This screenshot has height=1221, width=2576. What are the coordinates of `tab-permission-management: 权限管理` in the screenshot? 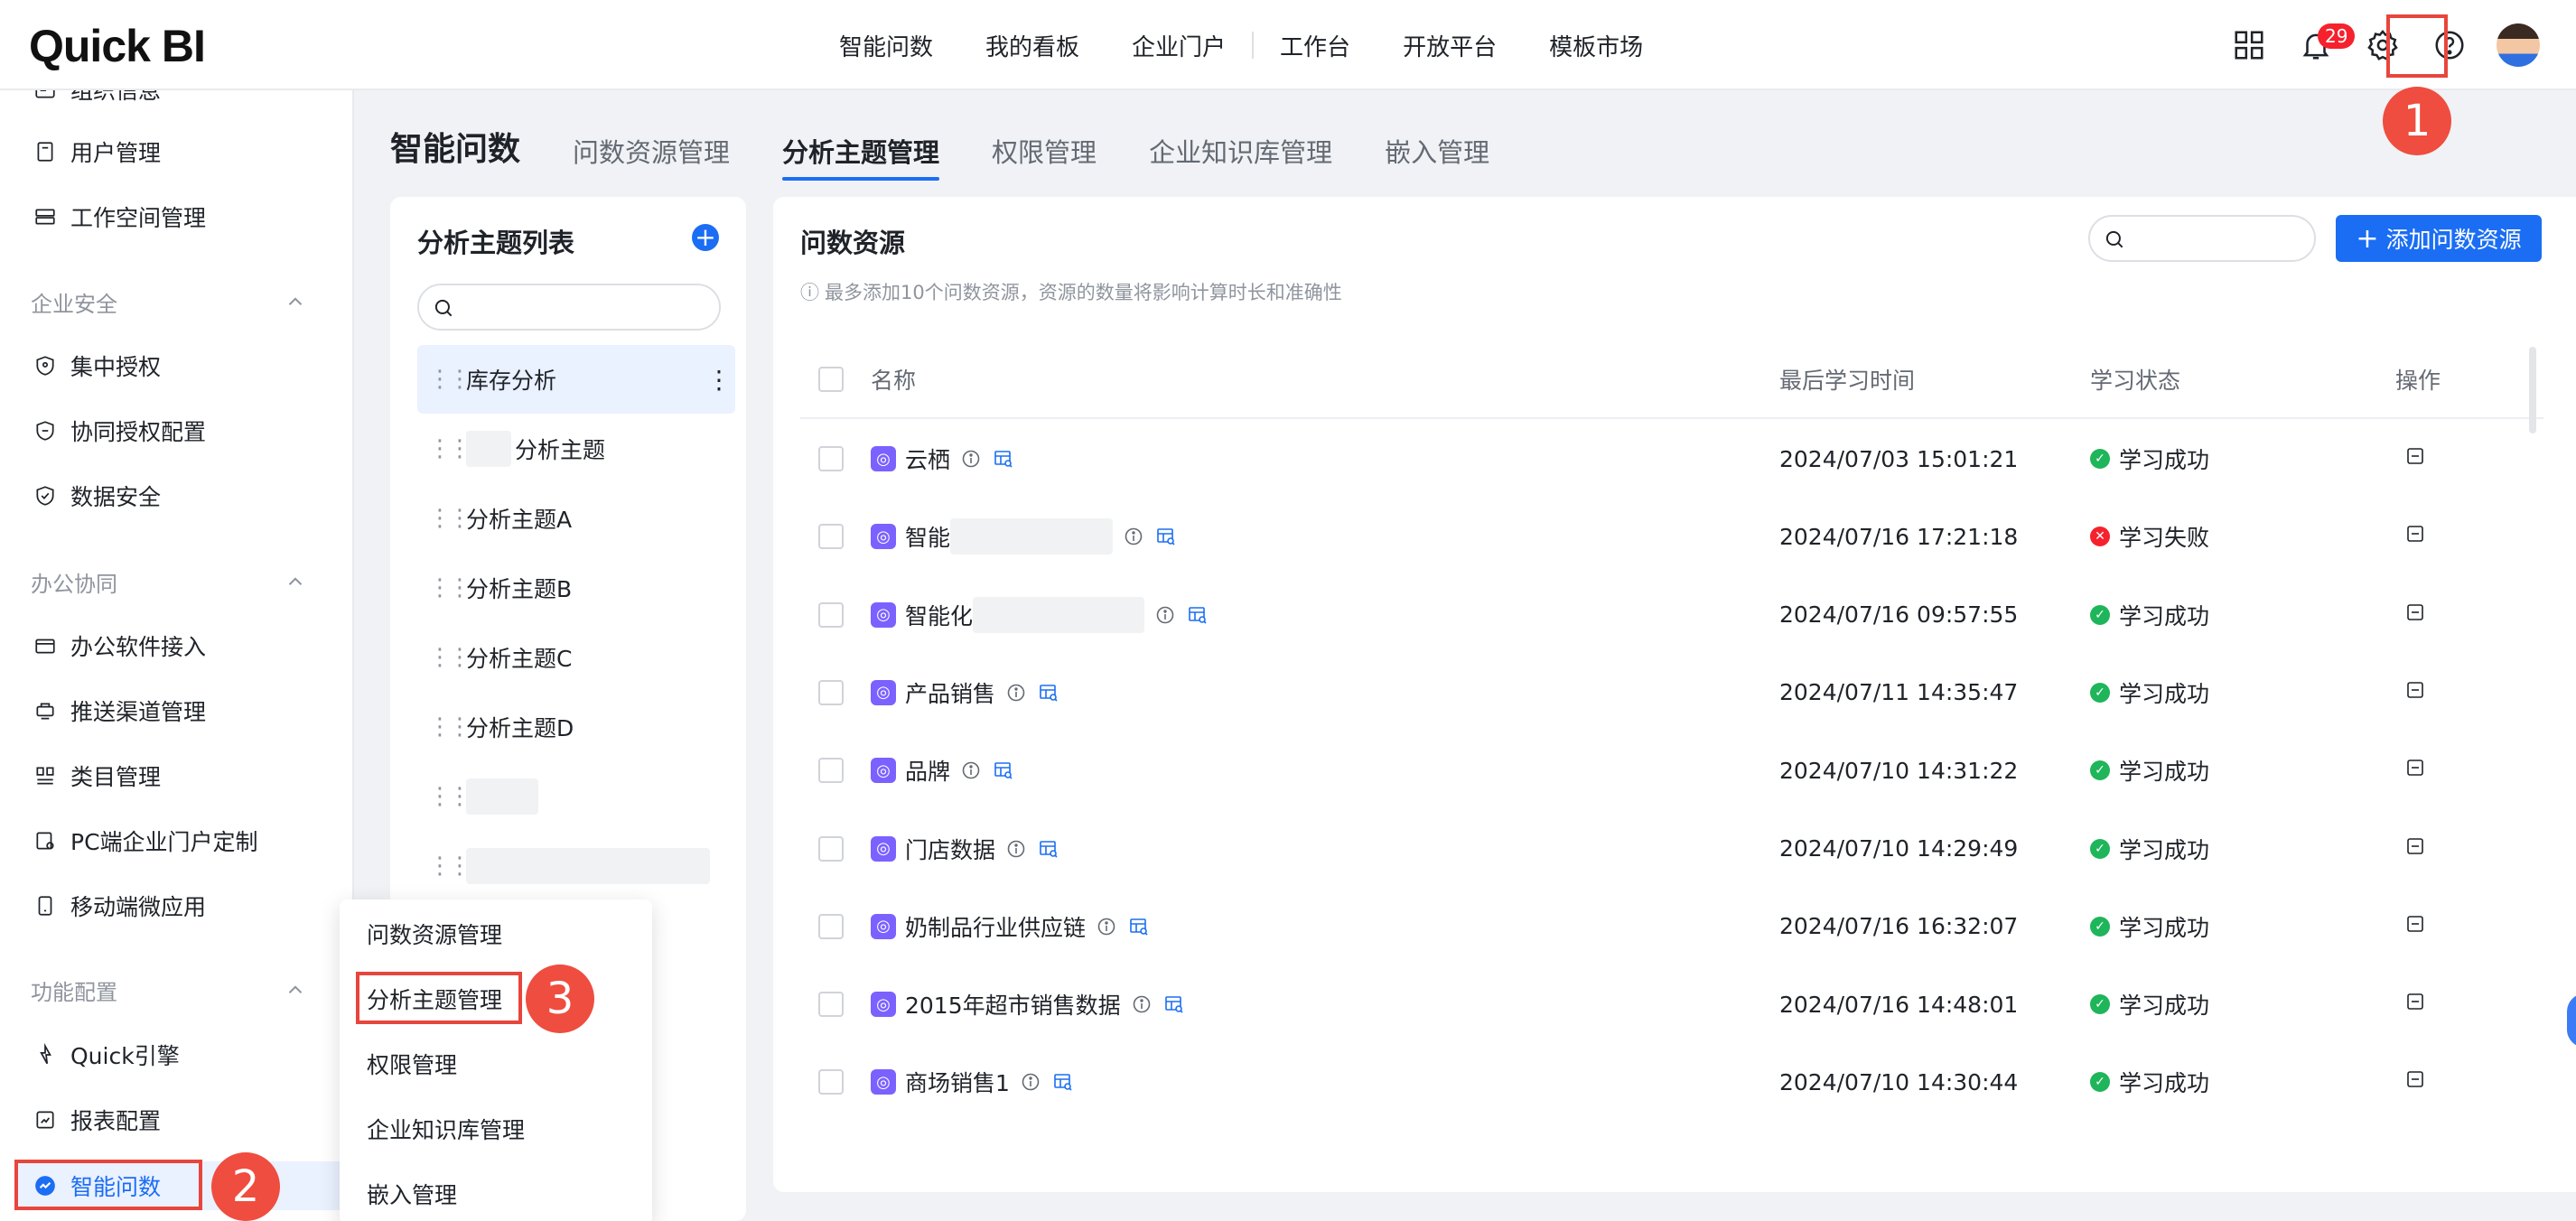 It's located at (1045, 156).